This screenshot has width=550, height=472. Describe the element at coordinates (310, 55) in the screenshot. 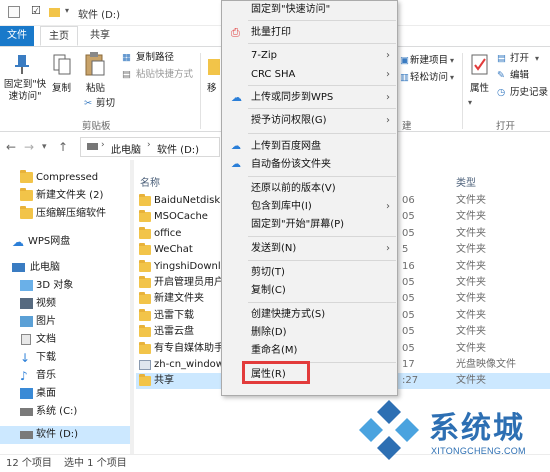

I see `menu-item-7zip: 7-Zip ›` at that location.